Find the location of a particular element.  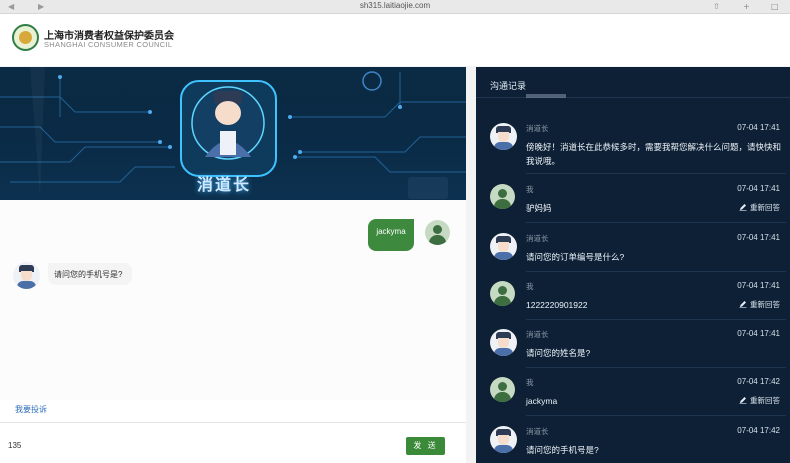

council-logo is located at coordinates (25, 37).